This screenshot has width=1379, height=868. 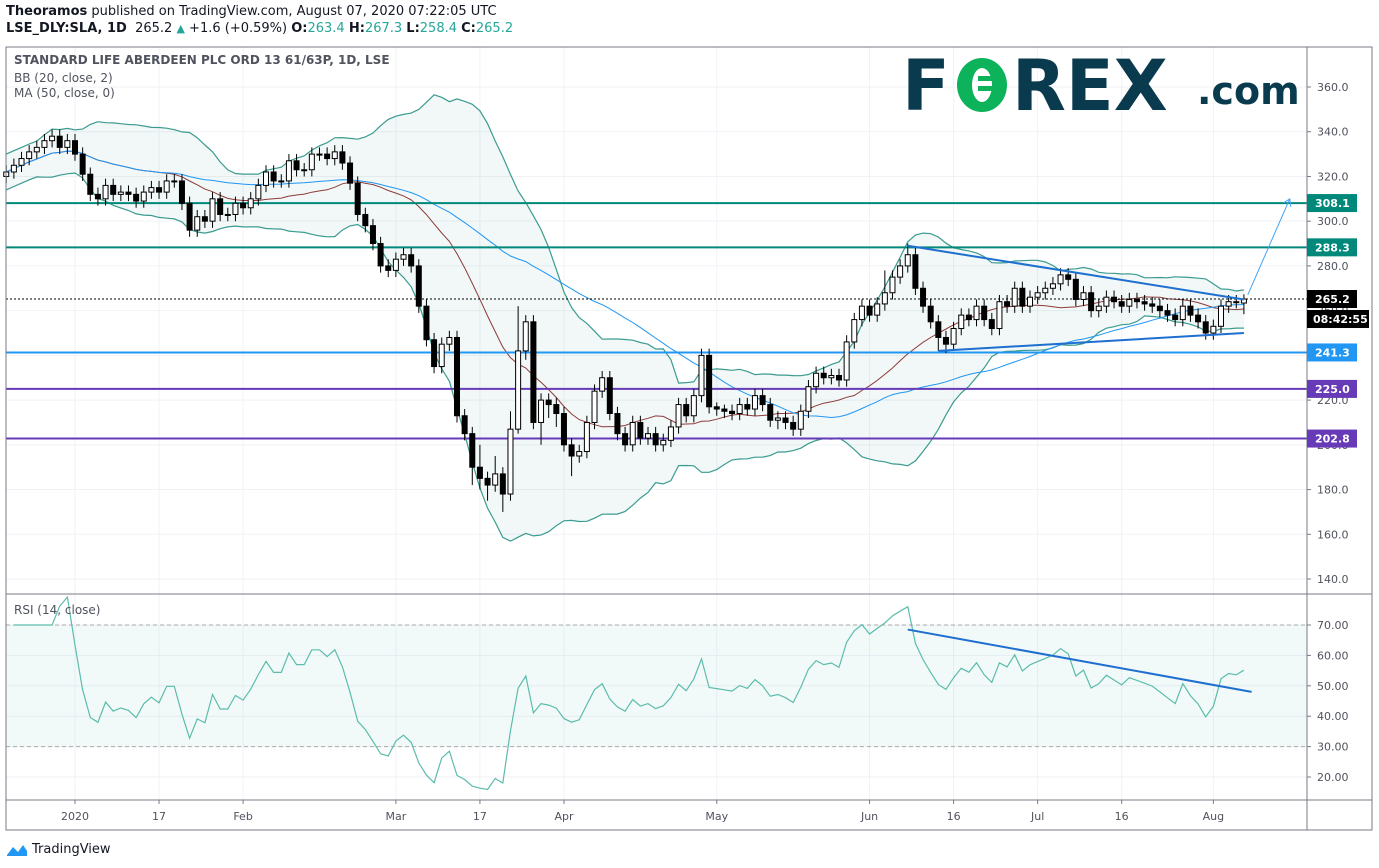 I want to click on x-tick-label: 16, so click(x=954, y=816).